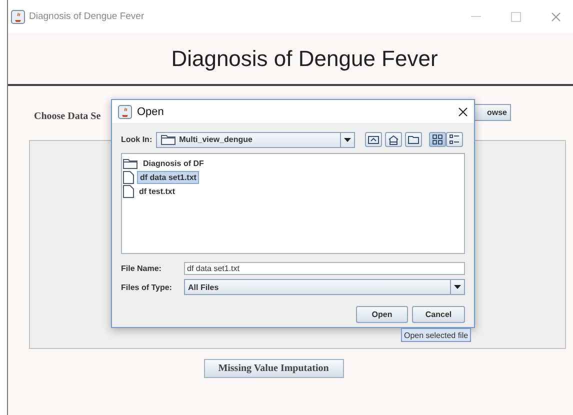 This screenshot has height=415, width=573. I want to click on app-heading: Diagnosis of Dengue Fever, so click(304, 59).